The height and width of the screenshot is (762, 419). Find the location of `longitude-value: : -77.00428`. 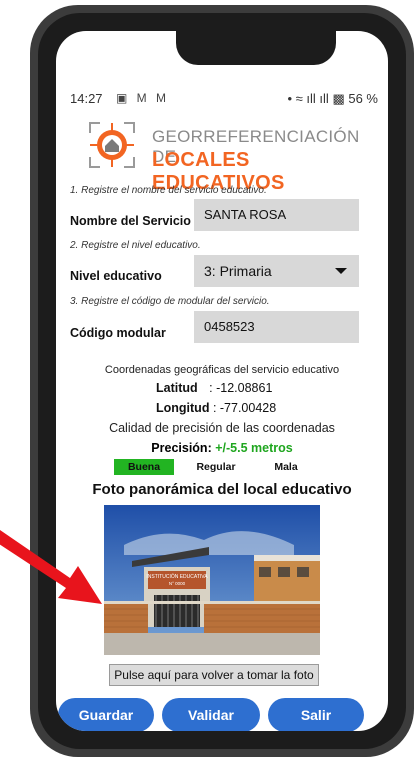

longitude-value: : -77.00428 is located at coordinates (244, 408).